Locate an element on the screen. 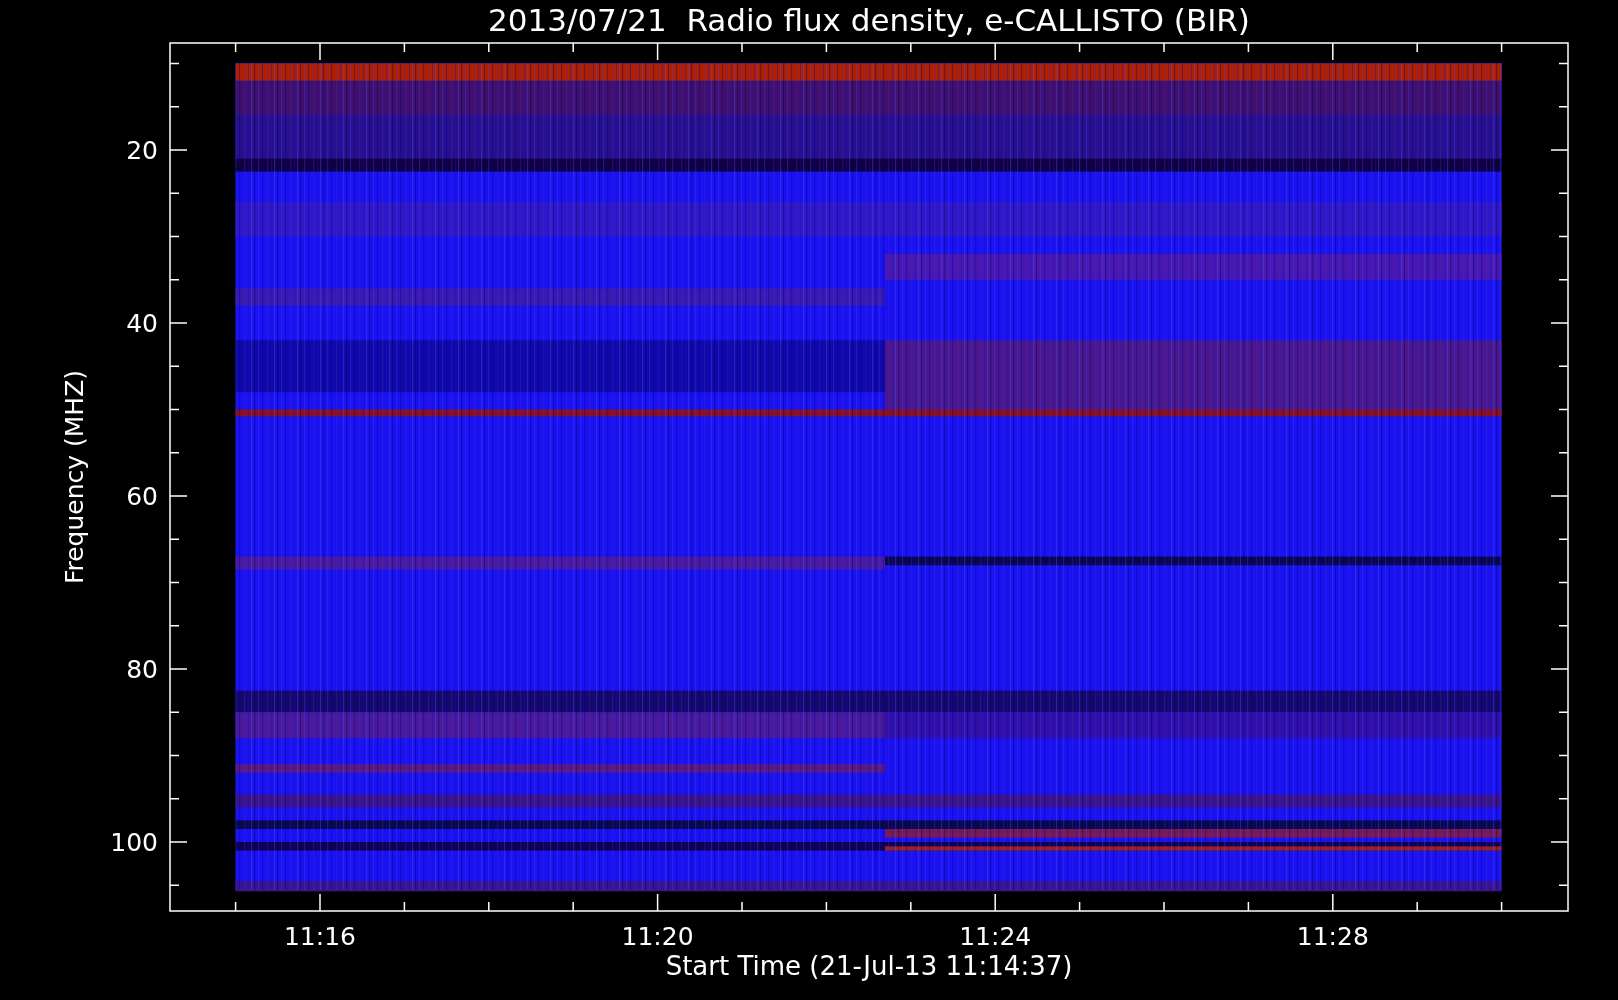 Image resolution: width=1618 pixels, height=1000 pixels. tick-label: 80 is located at coordinates (142, 669).